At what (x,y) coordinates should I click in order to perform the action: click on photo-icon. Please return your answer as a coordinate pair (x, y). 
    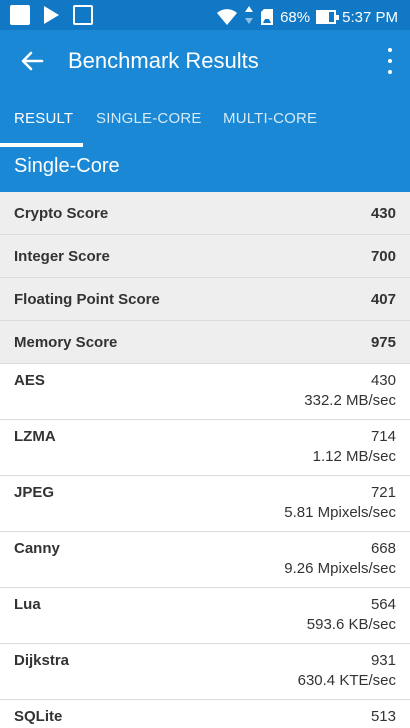
    Looking at the image, I should click on (83, 15).